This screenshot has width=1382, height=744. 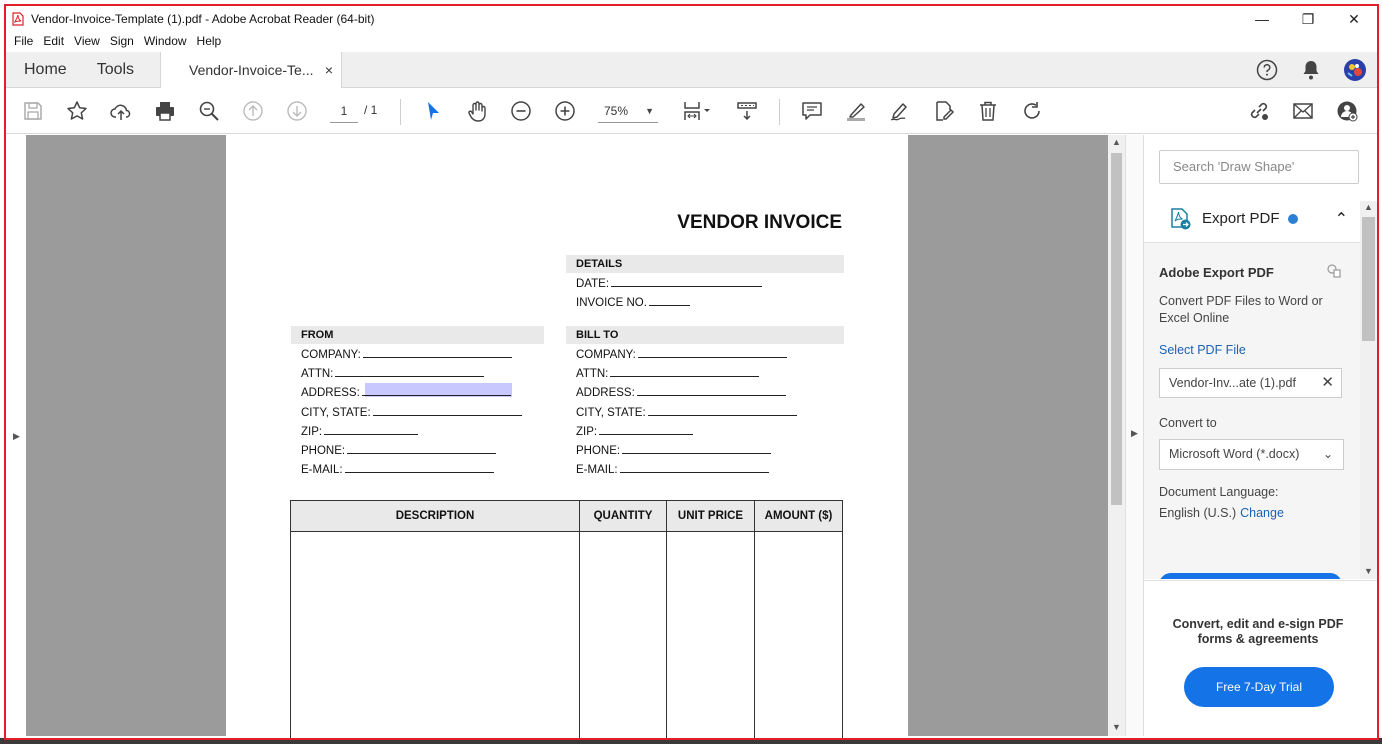 What do you see at coordinates (633, 302) in the screenshot?
I see `invoice-no-field: INVOICE NO.` at bounding box center [633, 302].